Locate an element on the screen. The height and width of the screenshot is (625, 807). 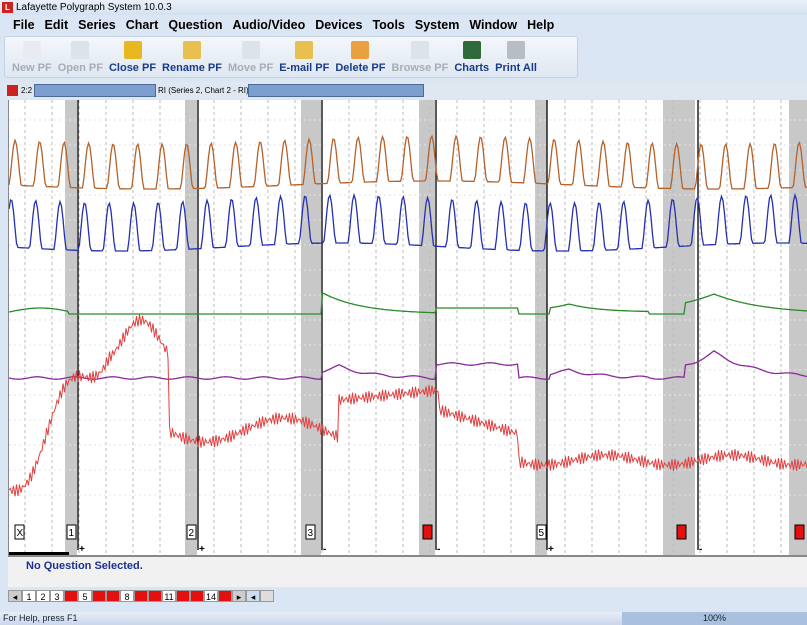
new-pf-button: New PF is located at coordinates (32, 57).